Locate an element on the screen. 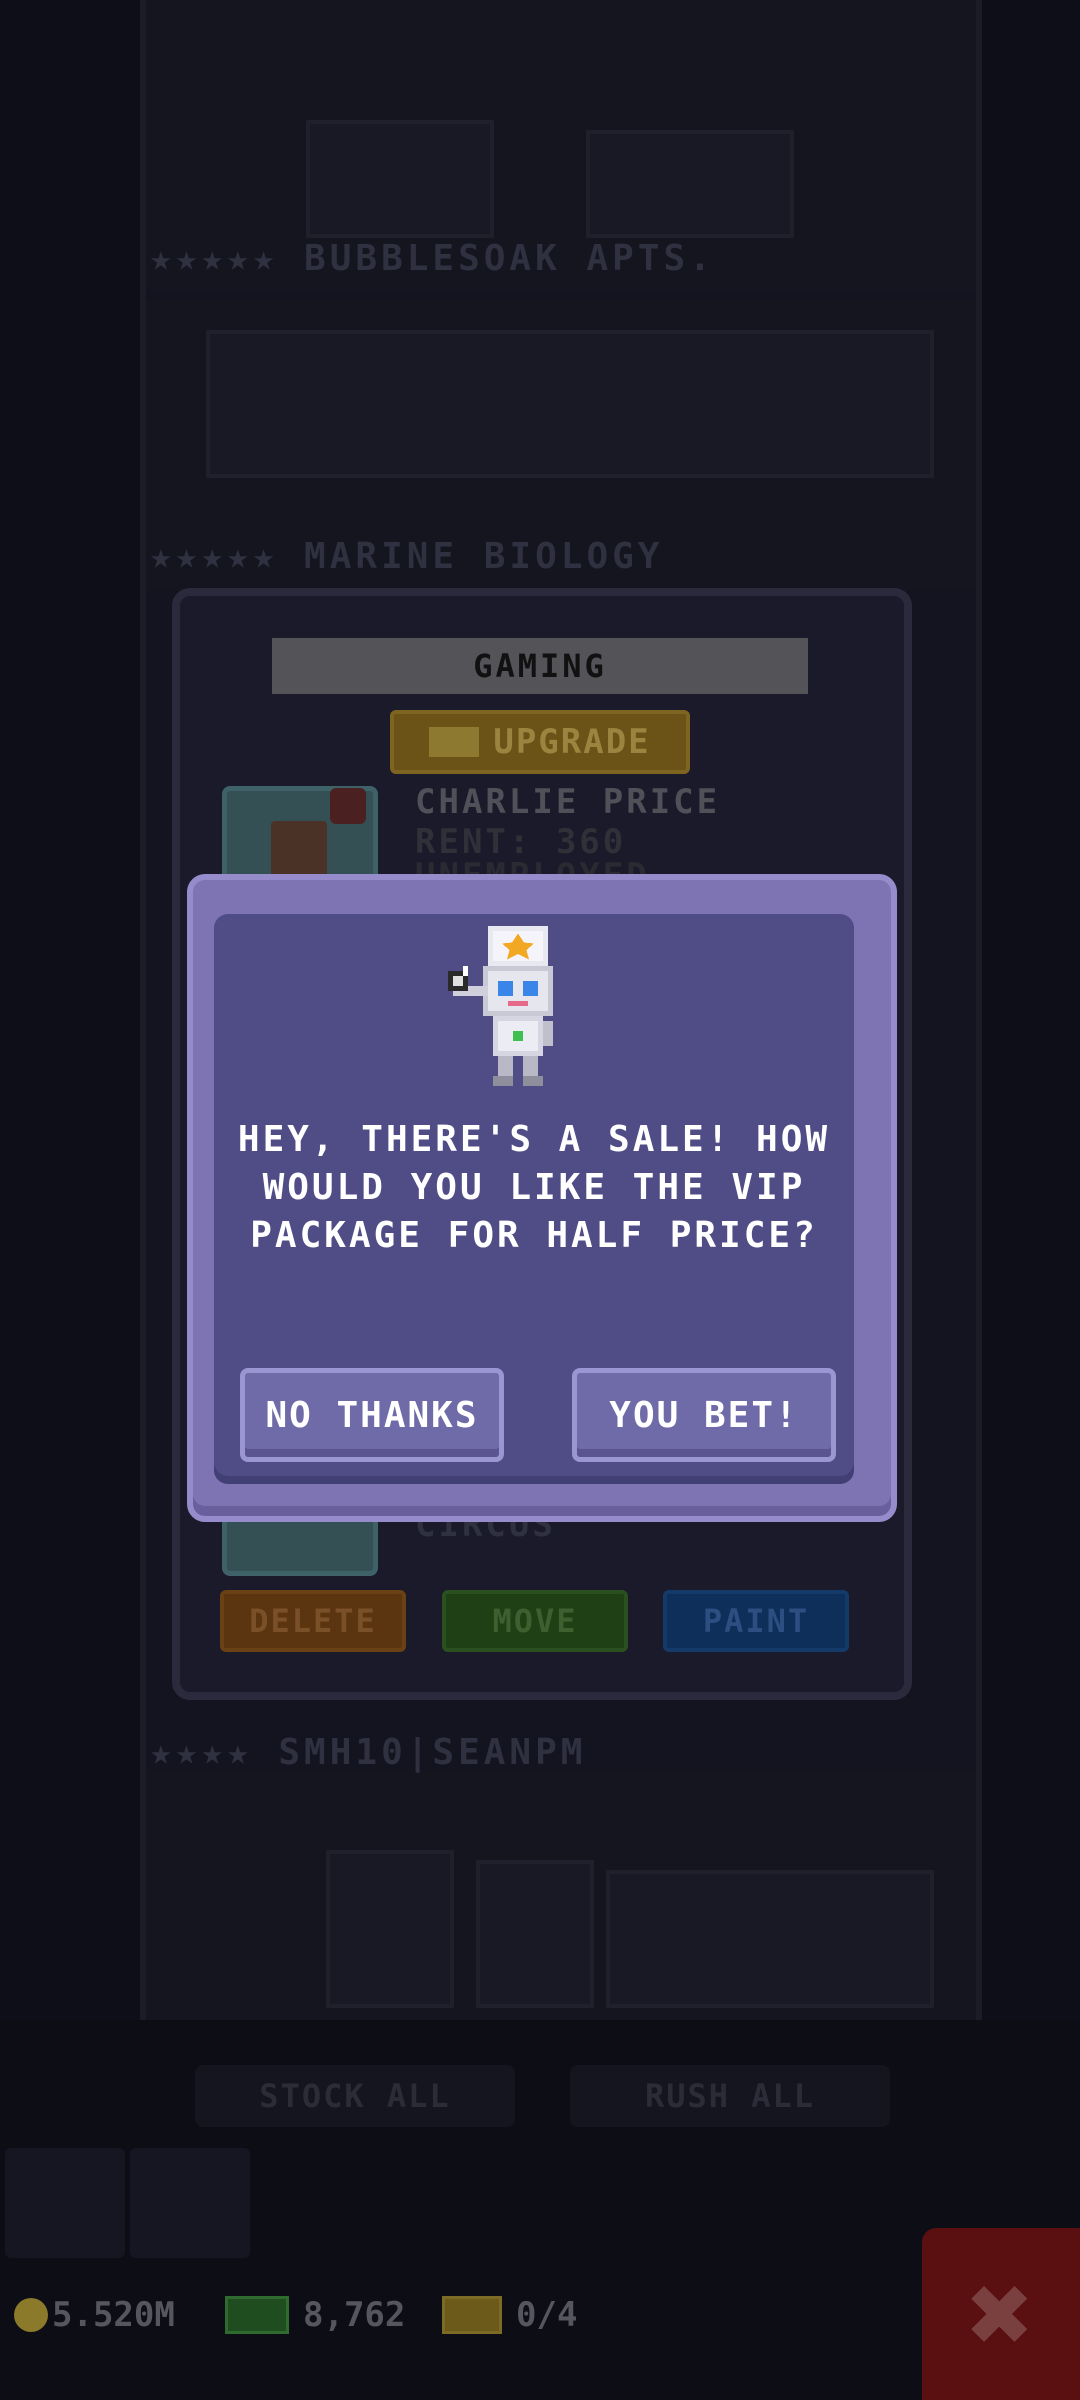 The height and width of the screenshot is (2400, 1080). bux-icon is located at coordinates (257, 2315).